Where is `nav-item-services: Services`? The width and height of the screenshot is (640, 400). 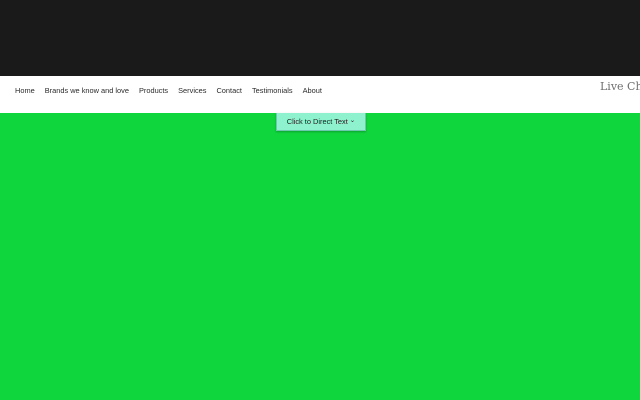
nav-item-services: Services is located at coordinates (192, 91).